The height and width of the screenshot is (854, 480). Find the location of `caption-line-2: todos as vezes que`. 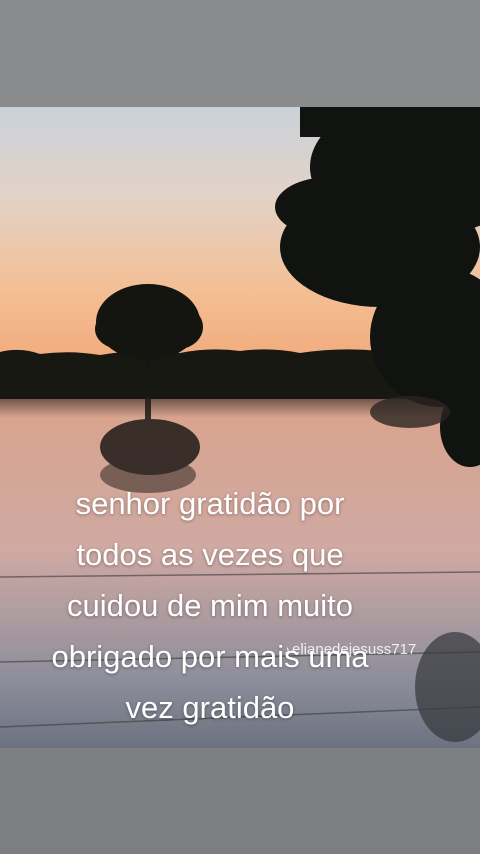

caption-line-2: todos as vezes que is located at coordinates (210, 554).